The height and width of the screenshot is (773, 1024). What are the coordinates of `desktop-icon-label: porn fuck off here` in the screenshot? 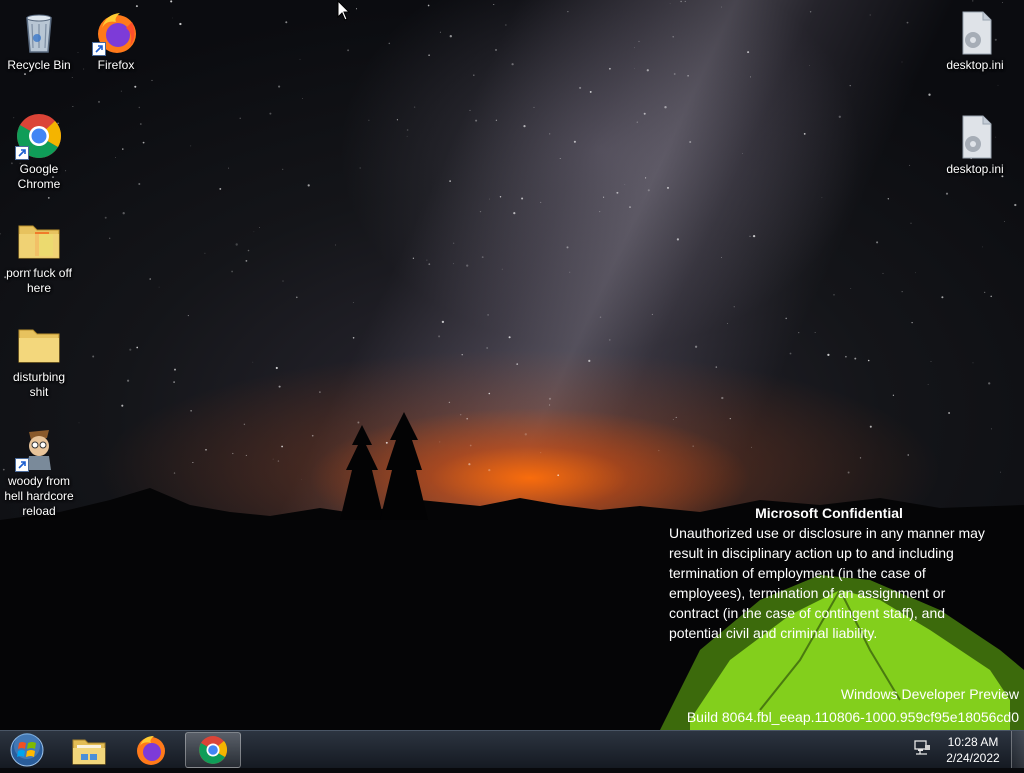 It's located at (39, 280).